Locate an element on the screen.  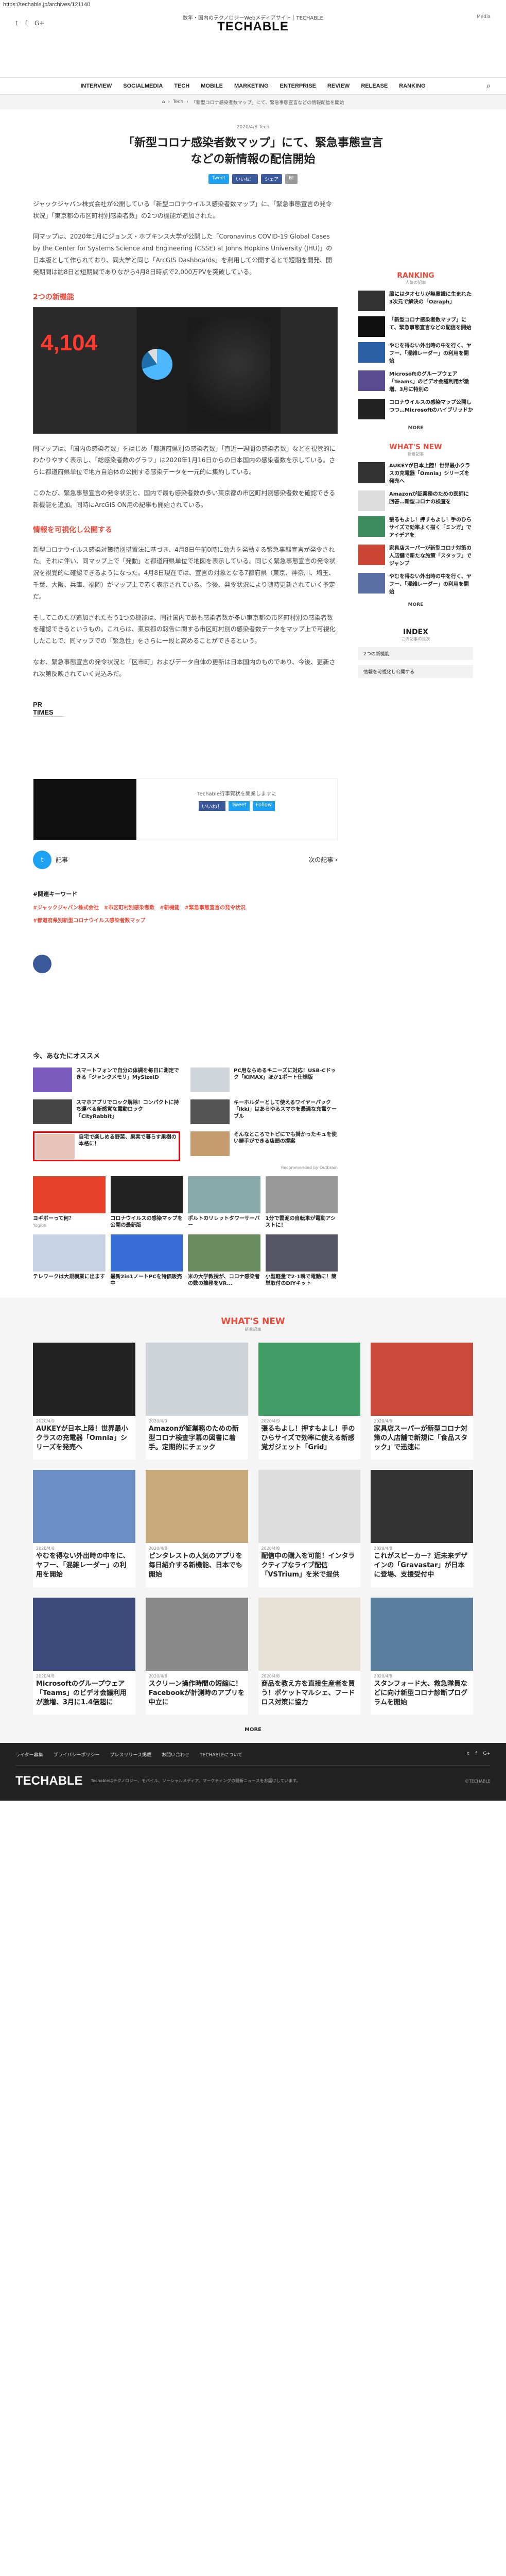
embed-tweet-button: Tweet is located at coordinates (239, 806).